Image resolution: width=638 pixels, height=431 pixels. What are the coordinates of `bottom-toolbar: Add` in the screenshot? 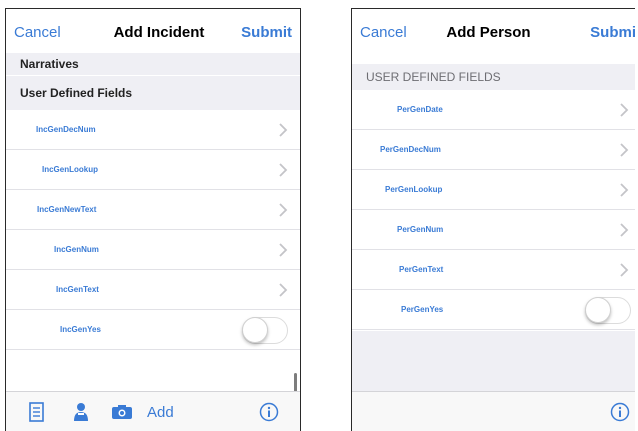 It's located at (153, 411).